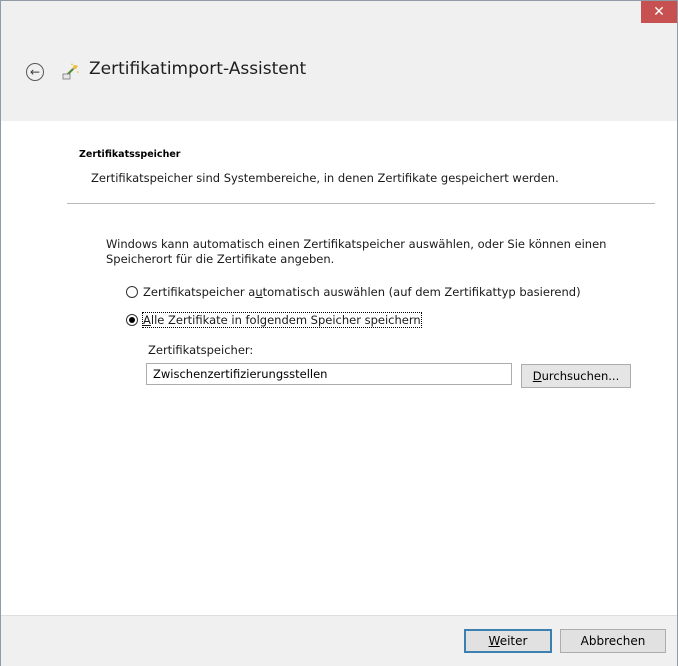 The image size is (678, 666). I want to click on section-heading: Zertifikatsspeicher, so click(130, 154).